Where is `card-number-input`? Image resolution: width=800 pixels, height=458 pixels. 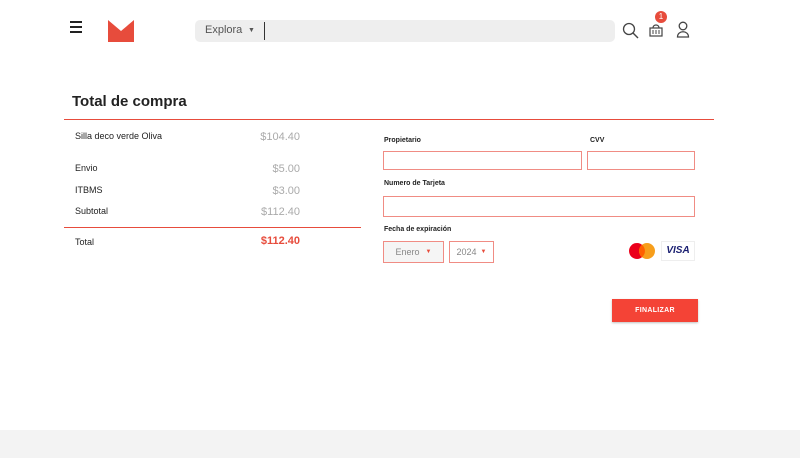 card-number-input is located at coordinates (539, 206).